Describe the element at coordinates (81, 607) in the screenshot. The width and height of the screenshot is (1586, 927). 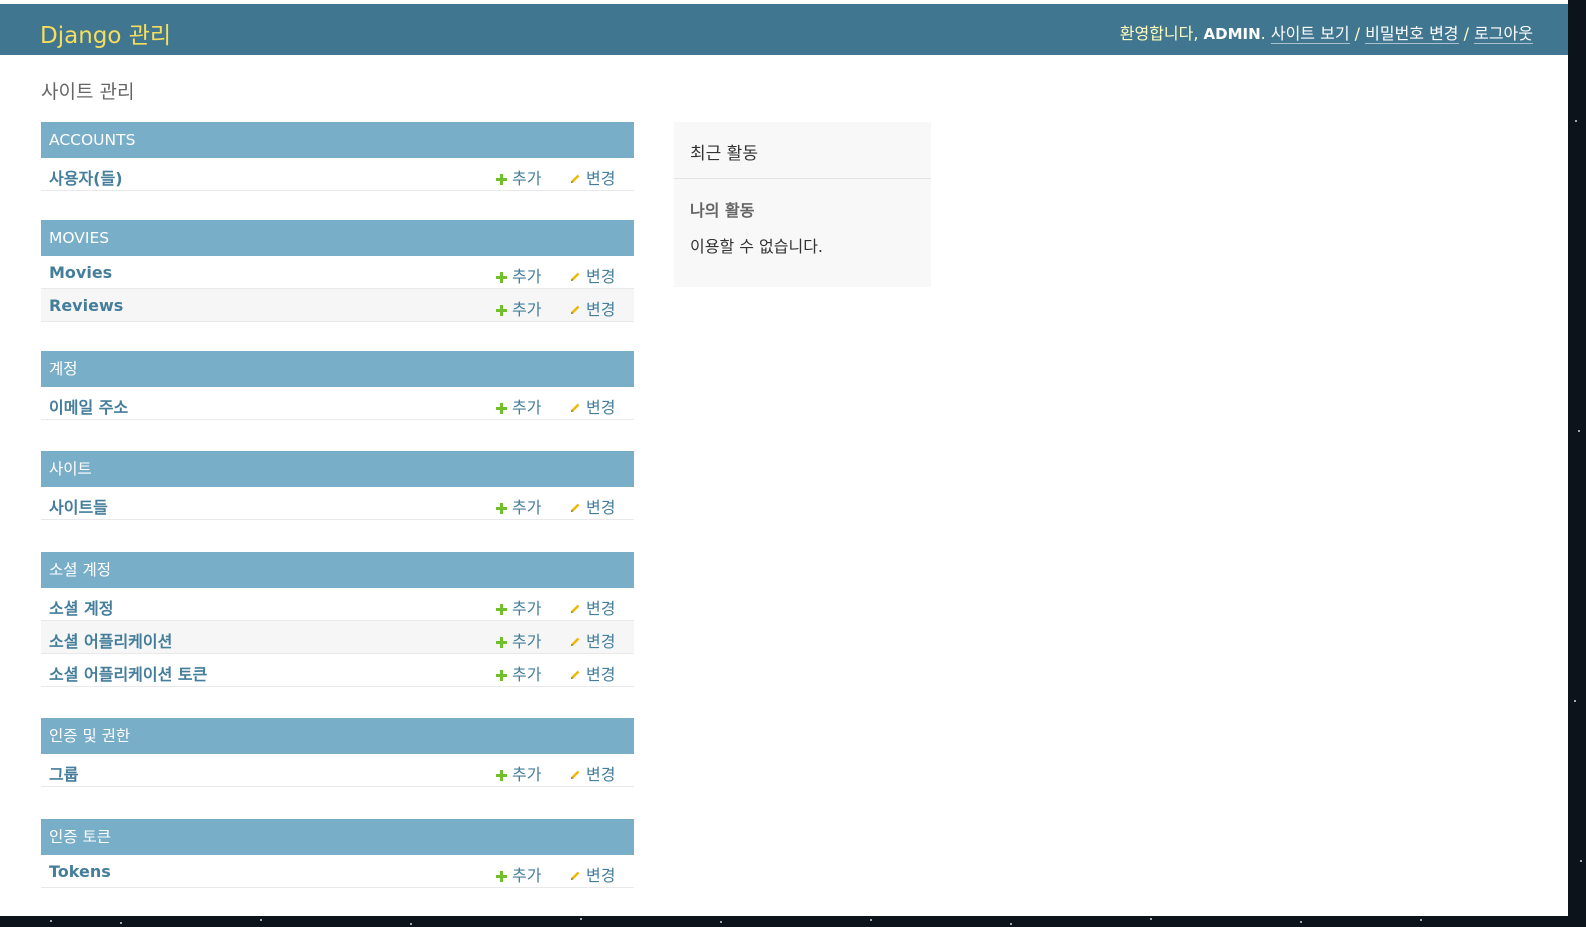
I see `model-link: 소셜 계정` at that location.